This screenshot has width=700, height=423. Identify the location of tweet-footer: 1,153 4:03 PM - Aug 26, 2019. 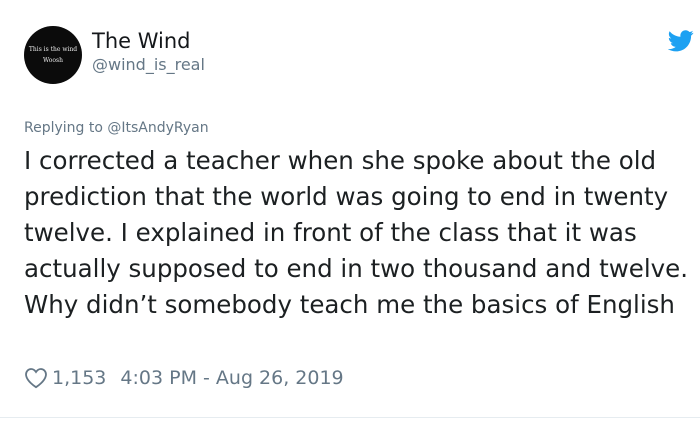
(184, 378).